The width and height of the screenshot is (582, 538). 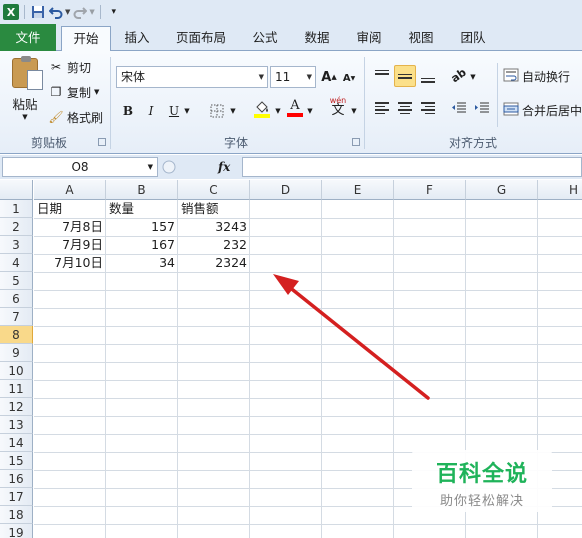 I want to click on align-right-button, so click(x=428, y=108).